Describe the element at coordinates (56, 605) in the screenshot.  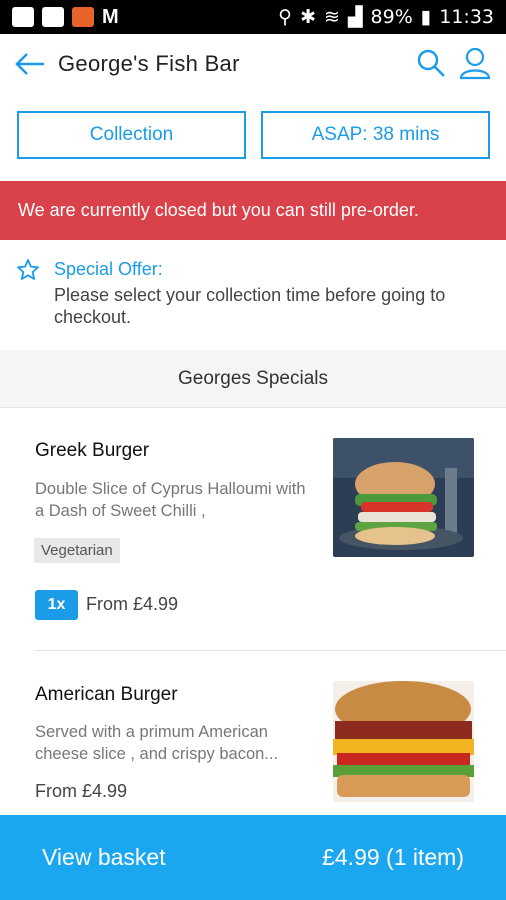
I see `quantity-badge: 1x` at that location.